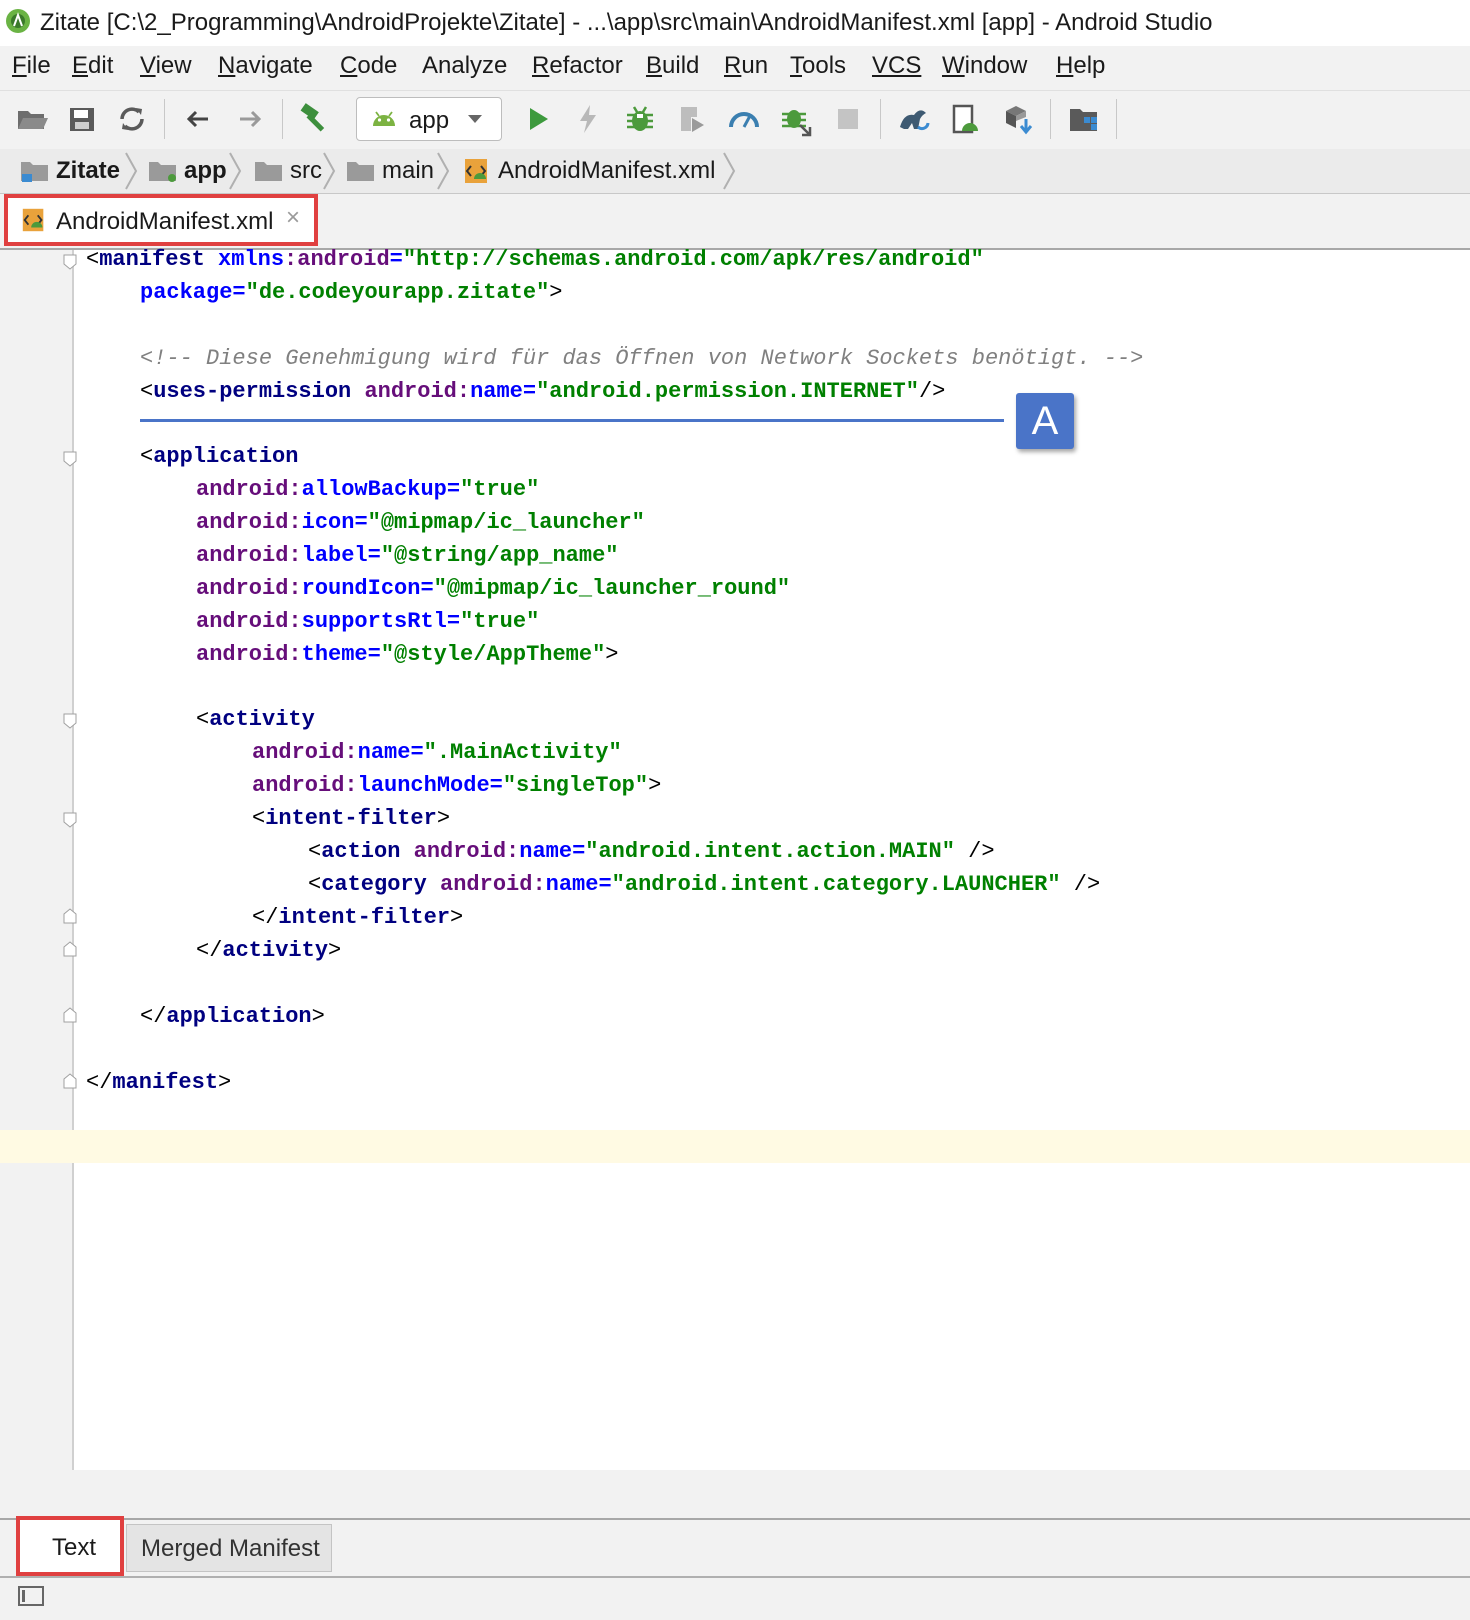  What do you see at coordinates (692, 119) in the screenshot?
I see `coverage-icon` at bounding box center [692, 119].